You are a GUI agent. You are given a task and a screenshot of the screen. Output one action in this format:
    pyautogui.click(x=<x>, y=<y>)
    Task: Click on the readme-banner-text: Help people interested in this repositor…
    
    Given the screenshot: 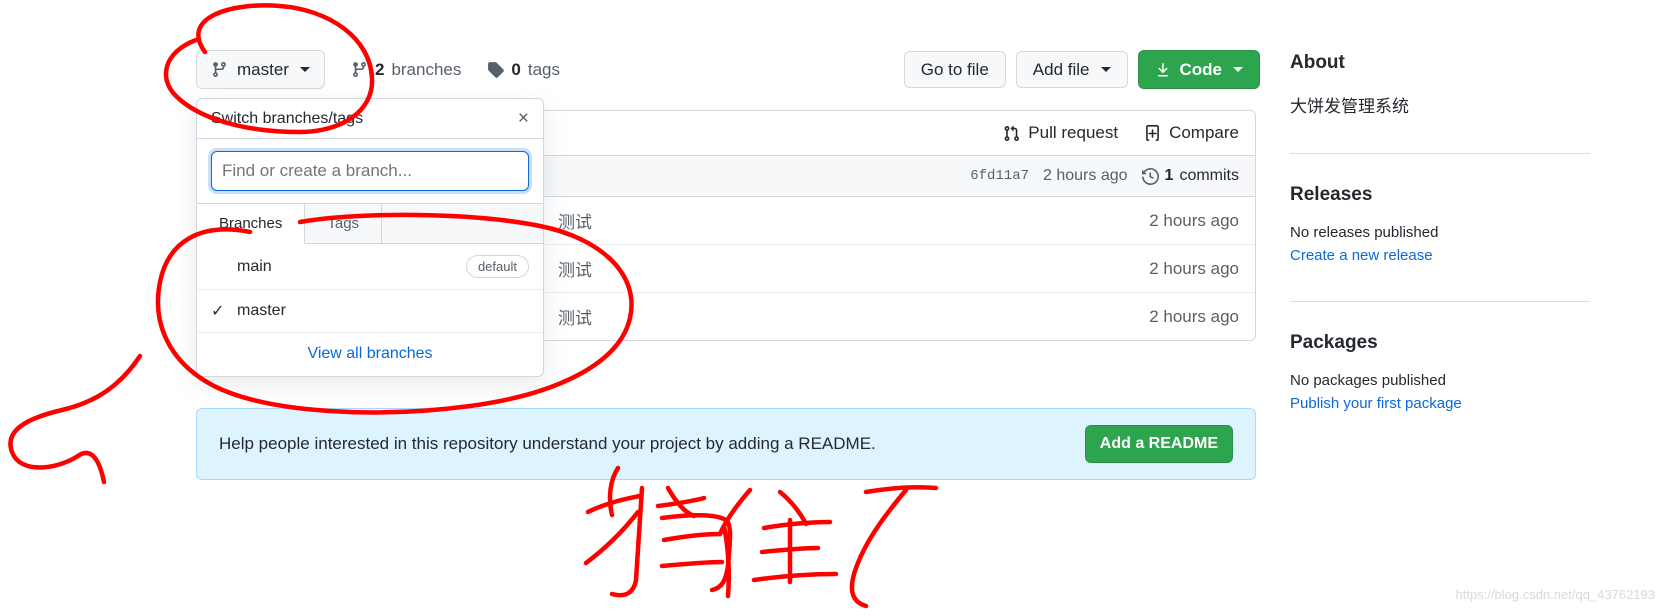 What is the action you would take?
    pyautogui.click(x=547, y=443)
    